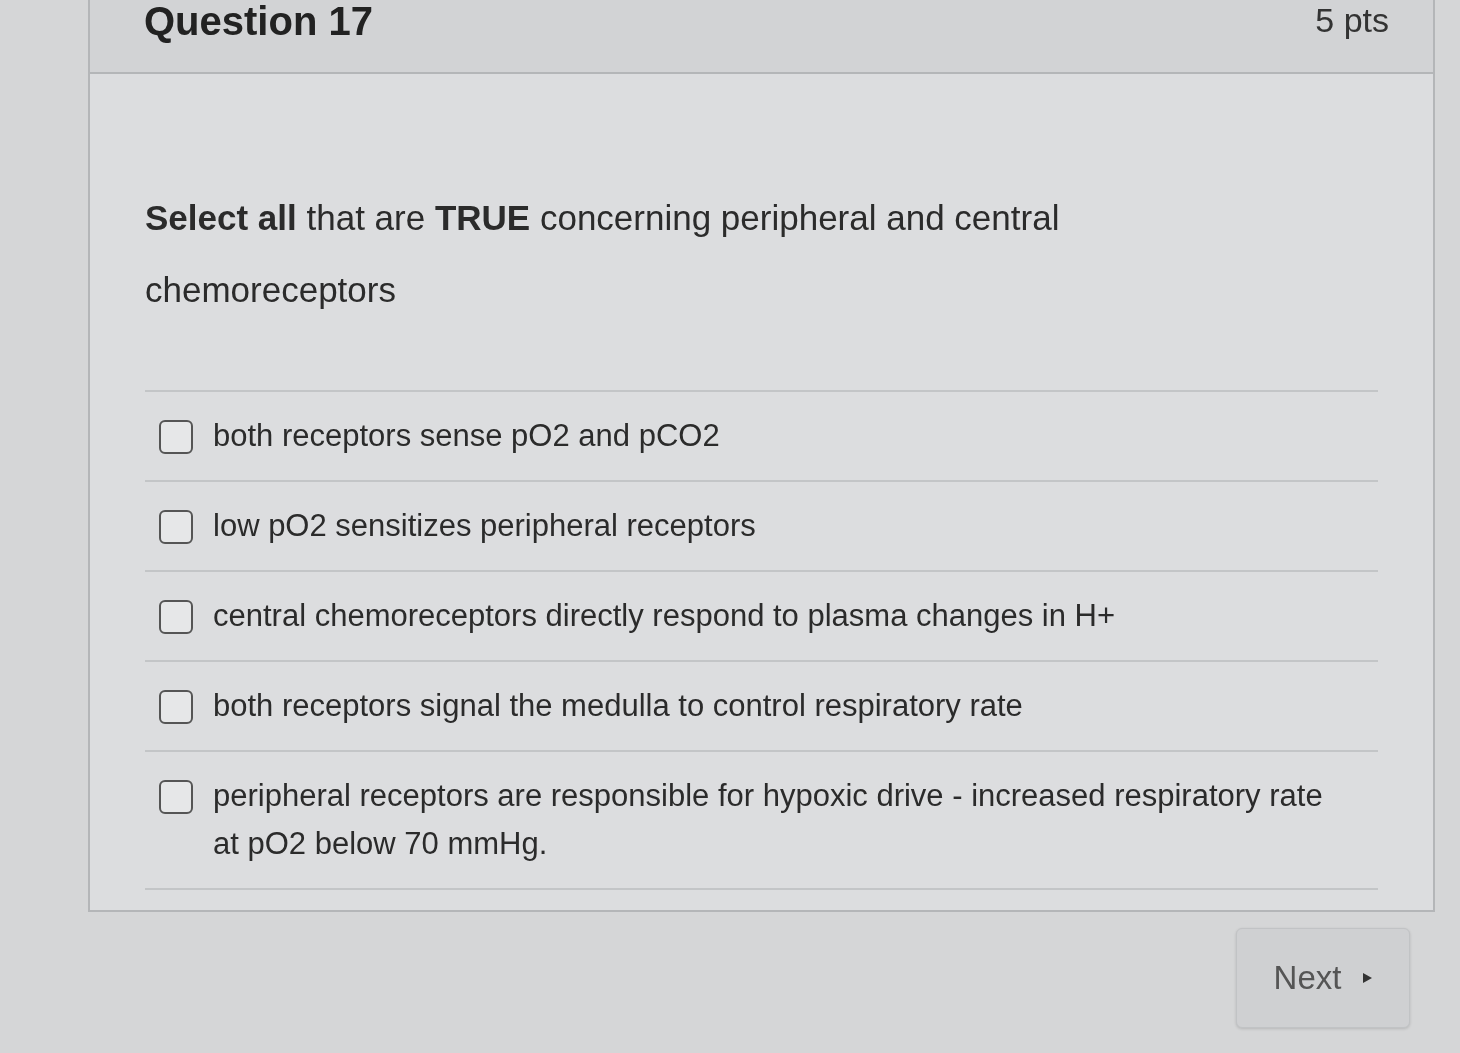 This screenshot has width=1460, height=1053. What do you see at coordinates (603, 254) in the screenshot?
I see `question-text: Select all that are TRUE concerning peripheral and central chemoreceptors` at bounding box center [603, 254].